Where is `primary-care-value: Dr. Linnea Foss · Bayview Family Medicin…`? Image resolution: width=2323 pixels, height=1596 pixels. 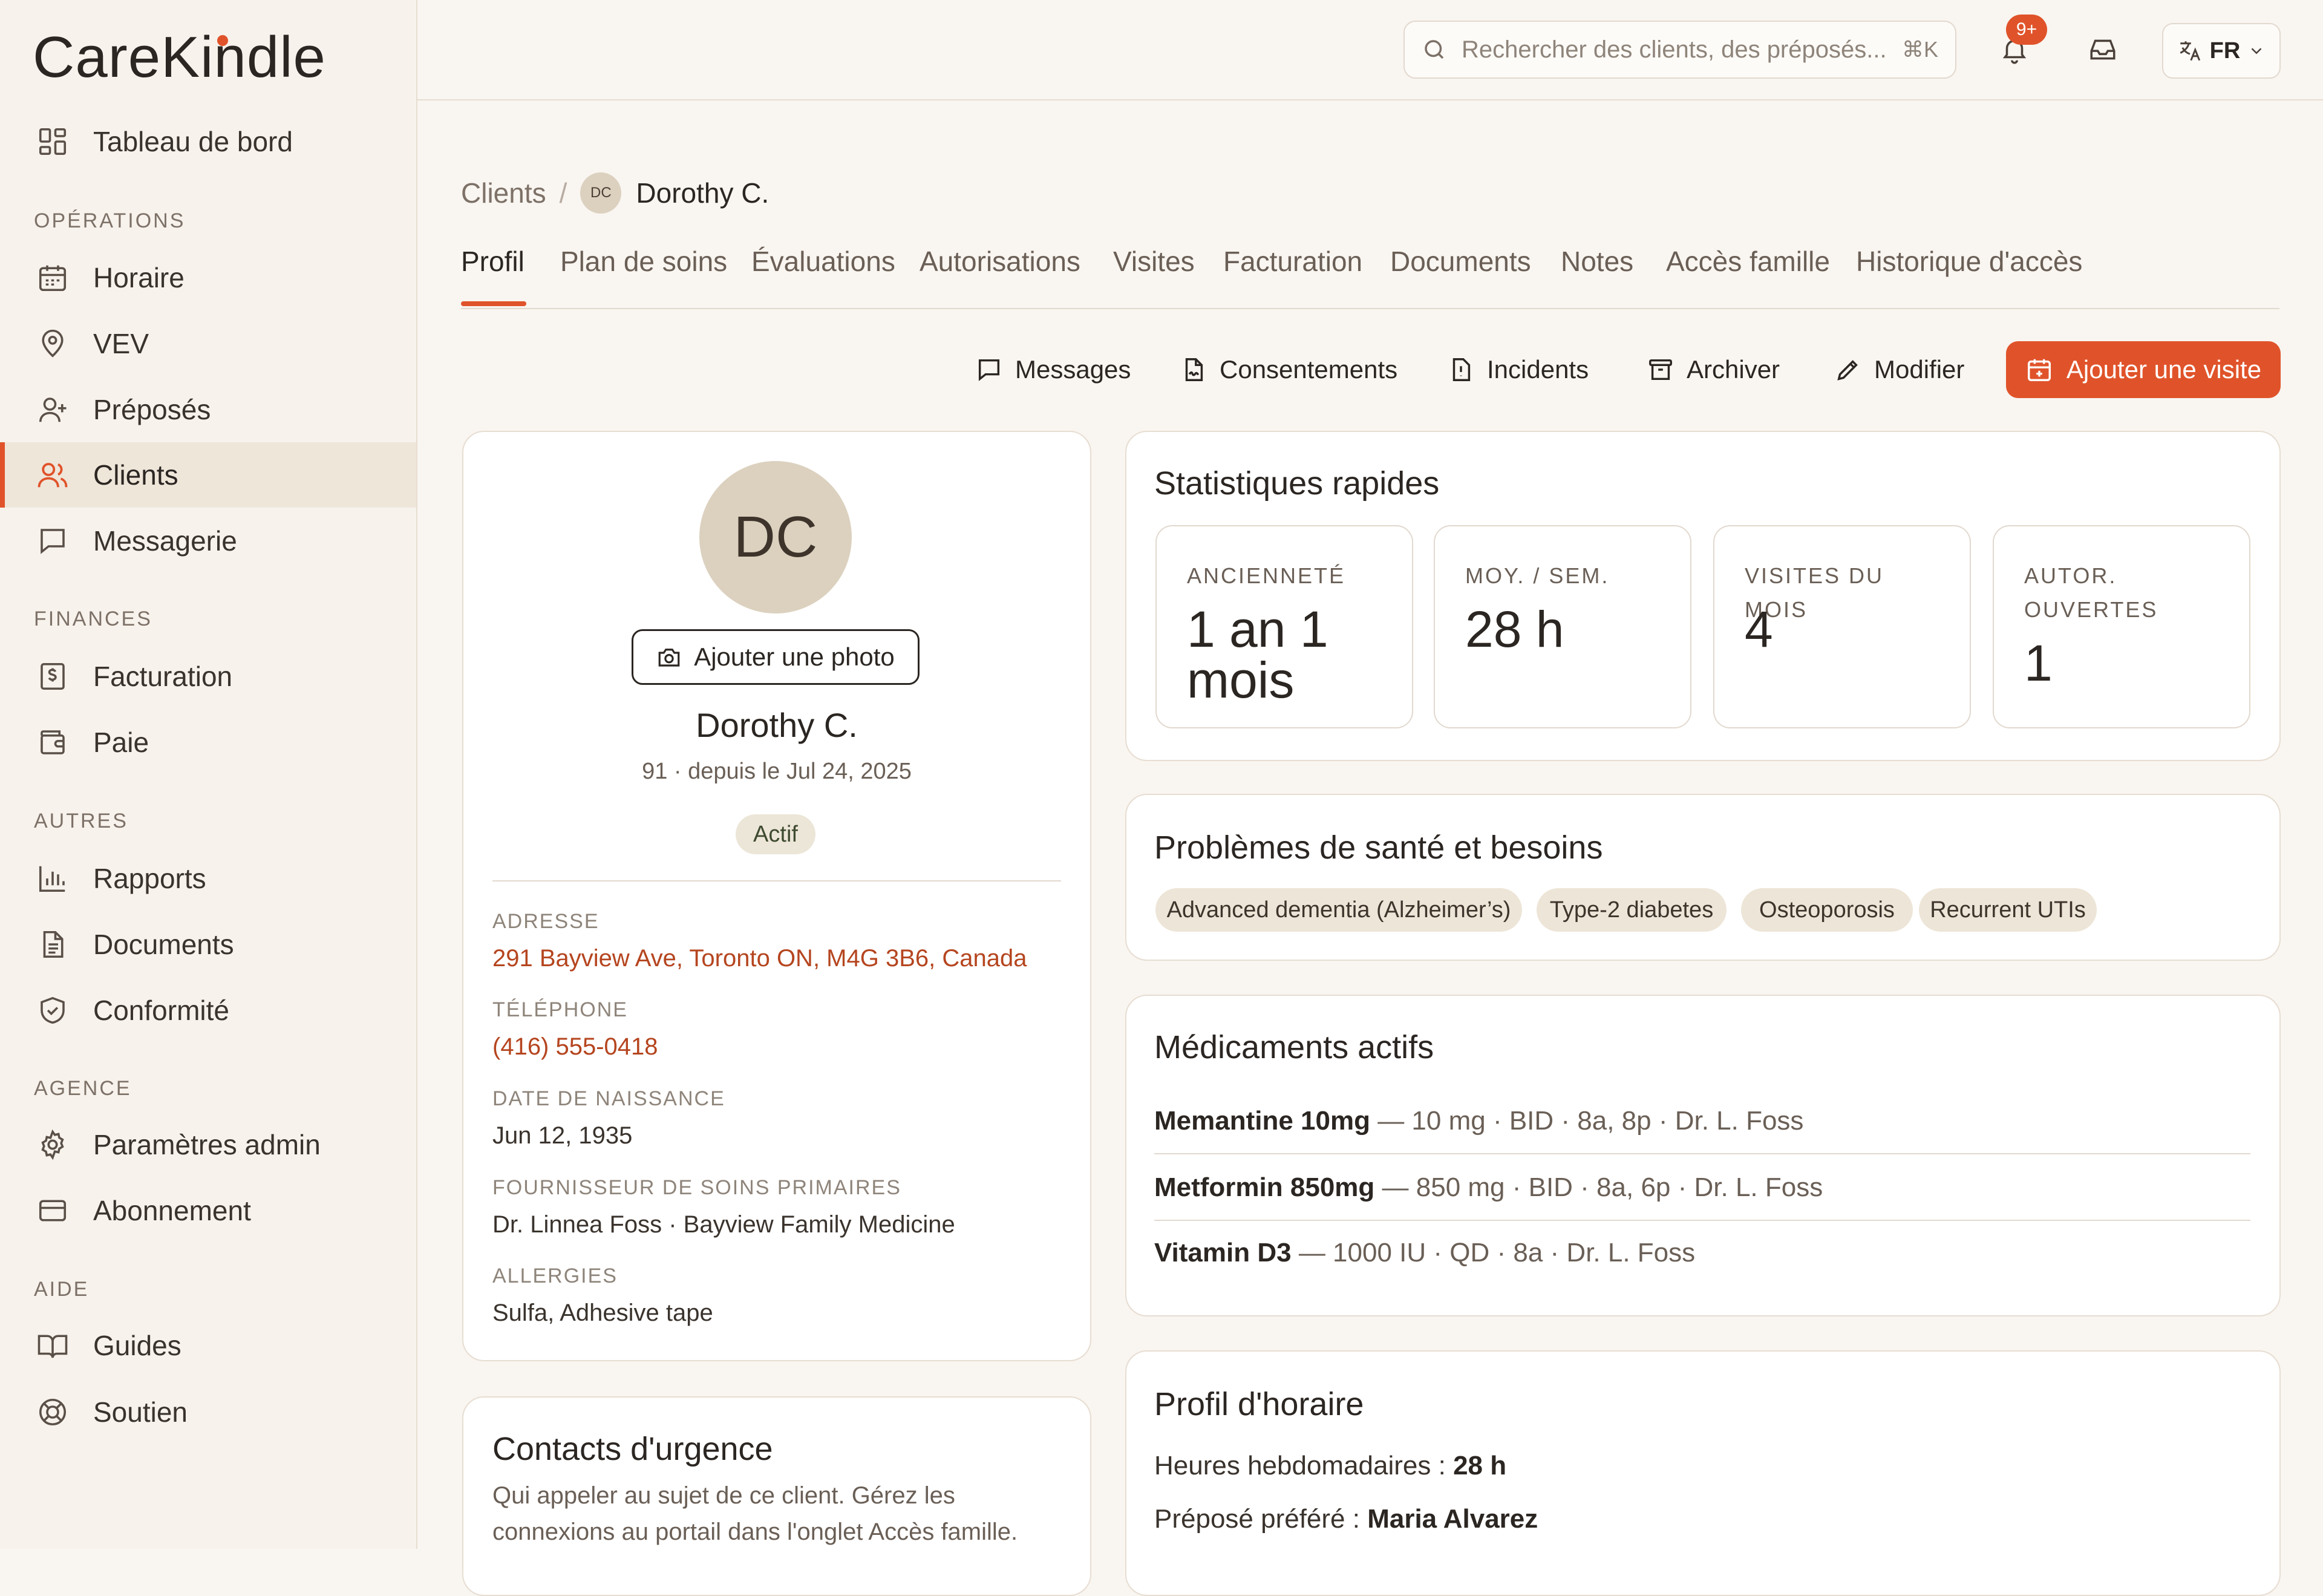 primary-care-value: Dr. Linnea Foss · Bayview Family Medicin… is located at coordinates (724, 1224).